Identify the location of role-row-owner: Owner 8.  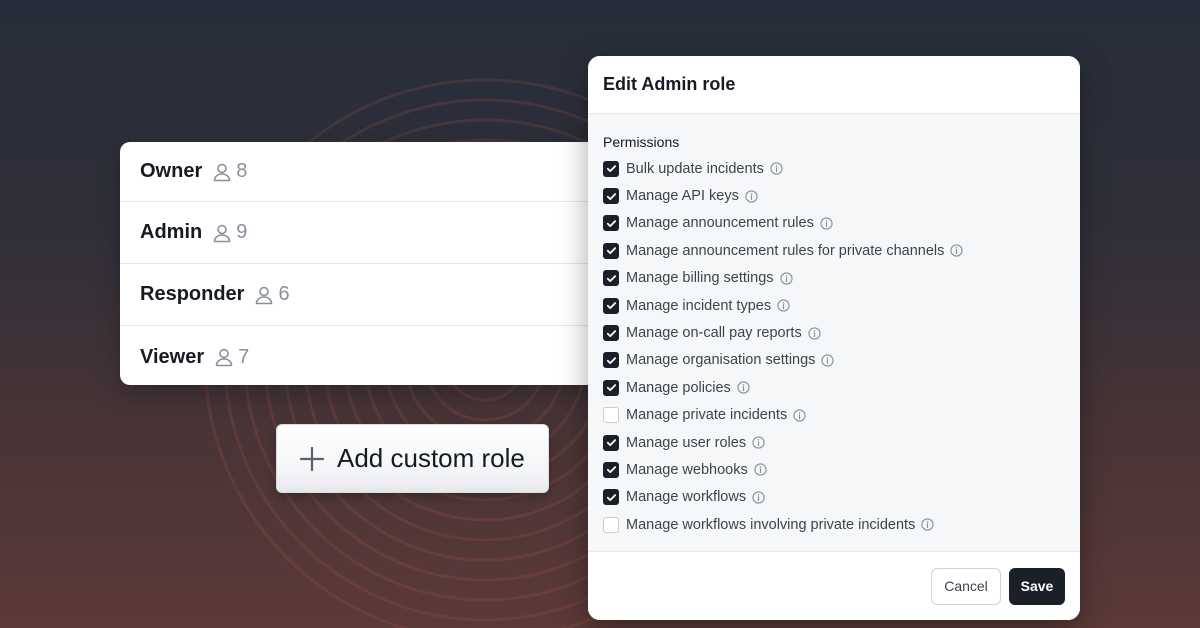
(360, 172).